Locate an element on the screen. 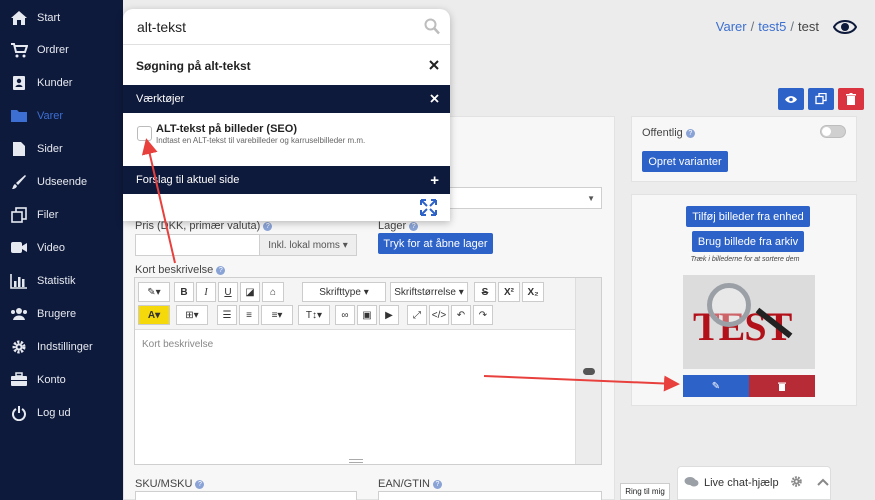 The image size is (875, 500). sidebar-item-konto: Konto is located at coordinates (61, 379).